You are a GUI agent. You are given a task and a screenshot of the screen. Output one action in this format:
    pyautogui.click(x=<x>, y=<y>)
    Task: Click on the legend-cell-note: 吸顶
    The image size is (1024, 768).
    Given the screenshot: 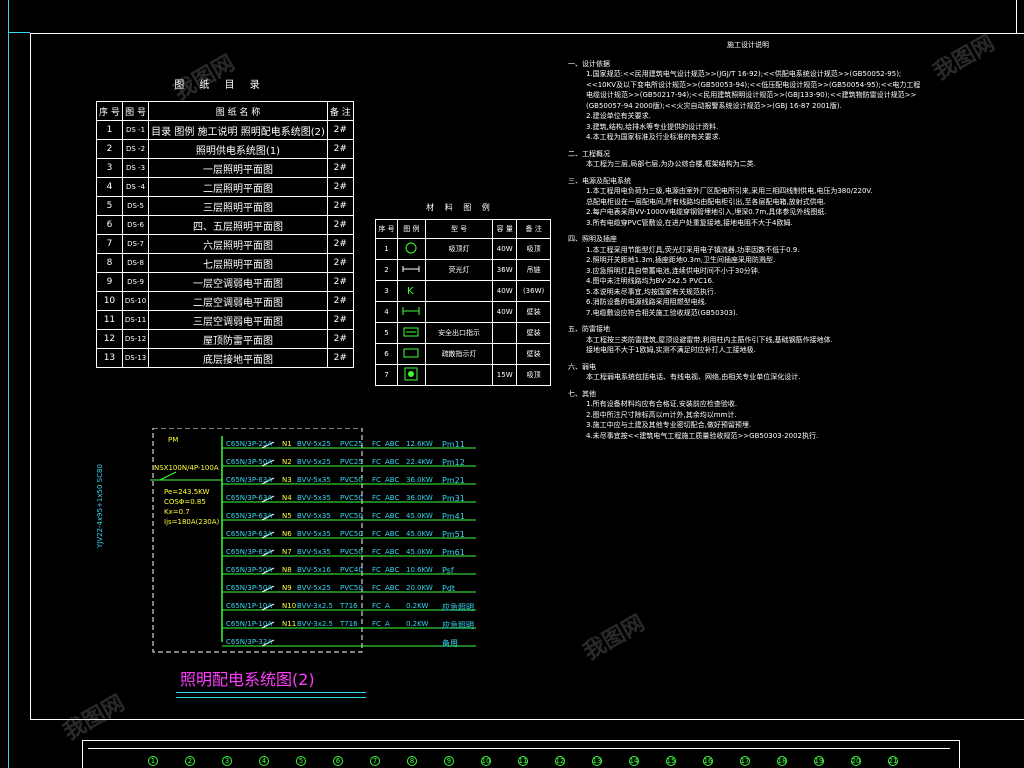 What is the action you would take?
    pyautogui.click(x=533, y=249)
    